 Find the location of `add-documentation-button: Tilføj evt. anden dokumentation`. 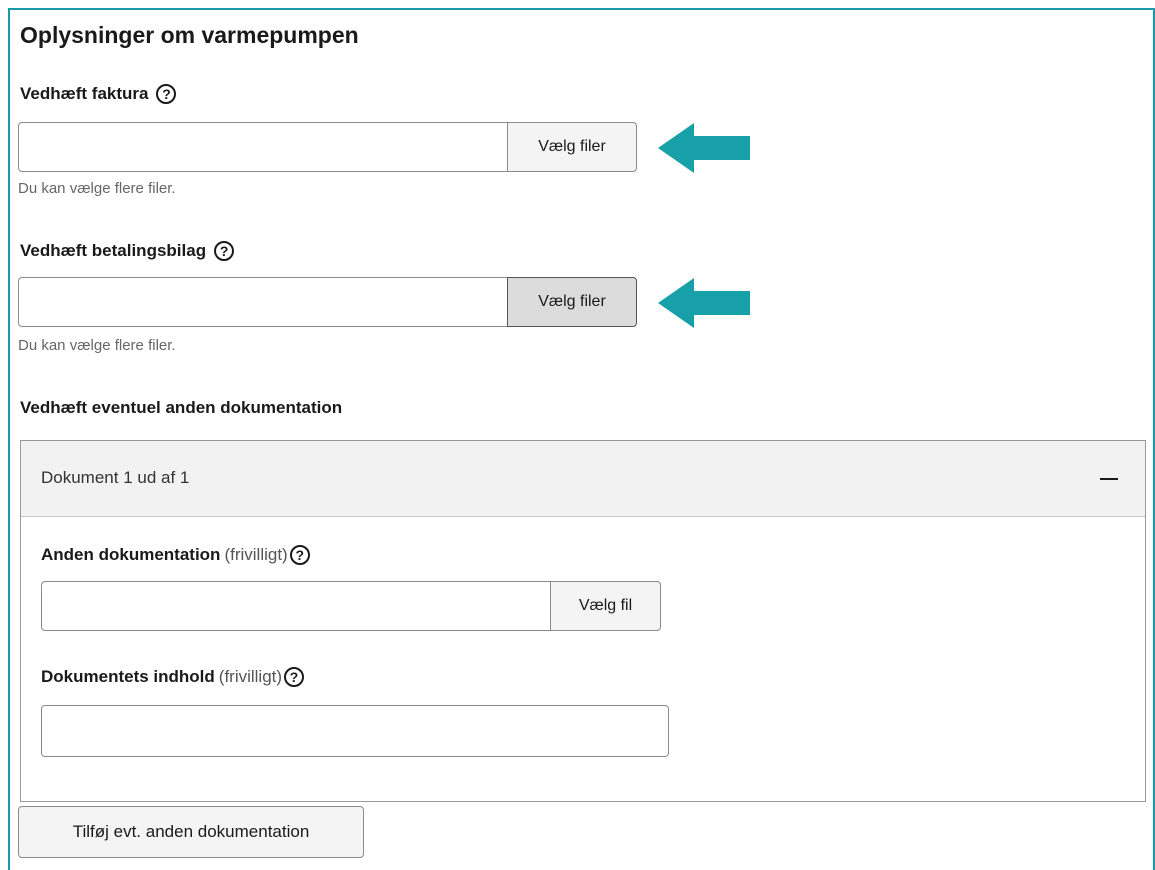

add-documentation-button: Tilføj evt. anden dokumentation is located at coordinates (191, 832).